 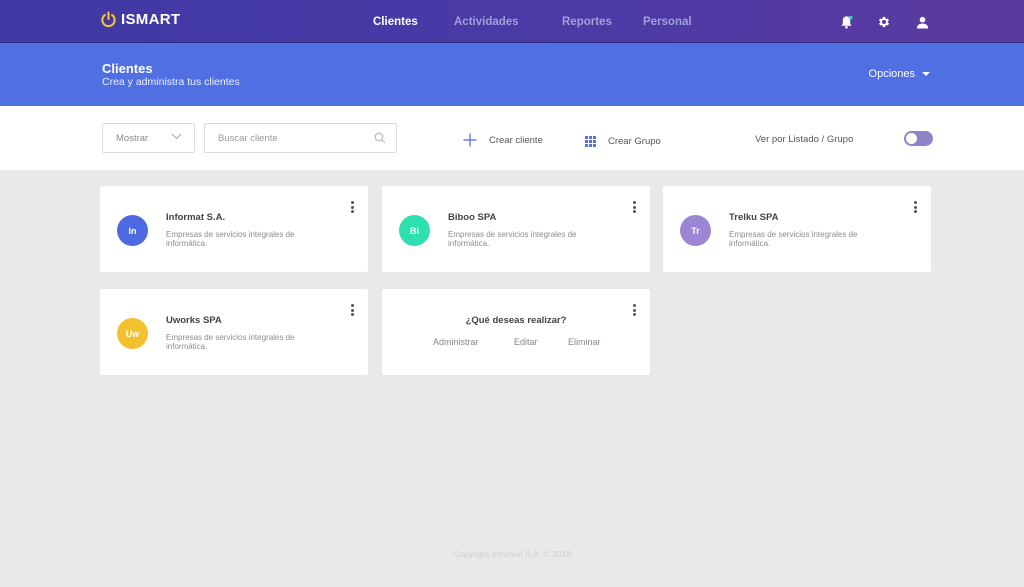 What do you see at coordinates (918, 138) in the screenshot?
I see `view-toggle` at bounding box center [918, 138].